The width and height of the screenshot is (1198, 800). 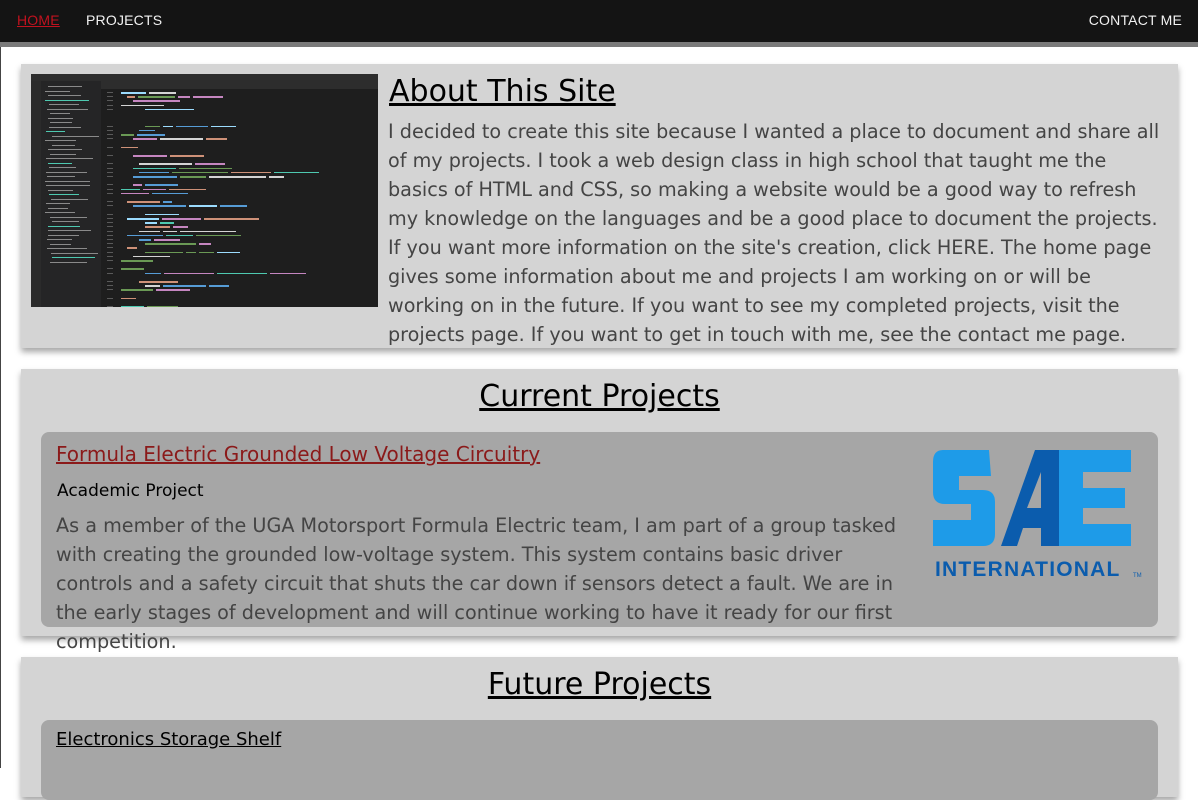 What do you see at coordinates (38, 20) in the screenshot?
I see `nav-home-link: HOME` at bounding box center [38, 20].